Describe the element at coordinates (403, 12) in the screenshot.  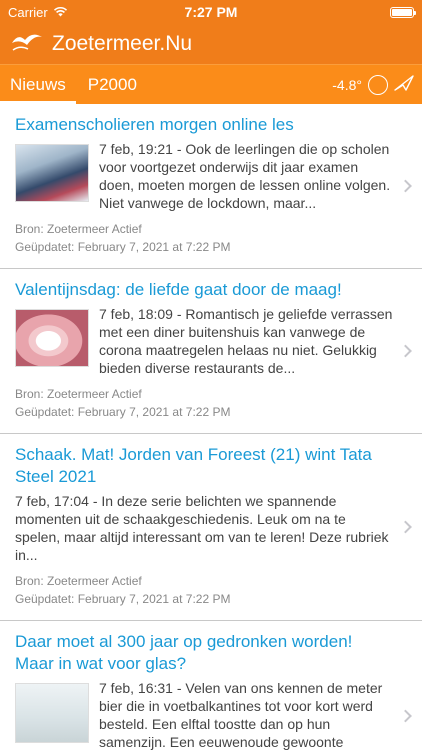
I see `battery-icon` at that location.